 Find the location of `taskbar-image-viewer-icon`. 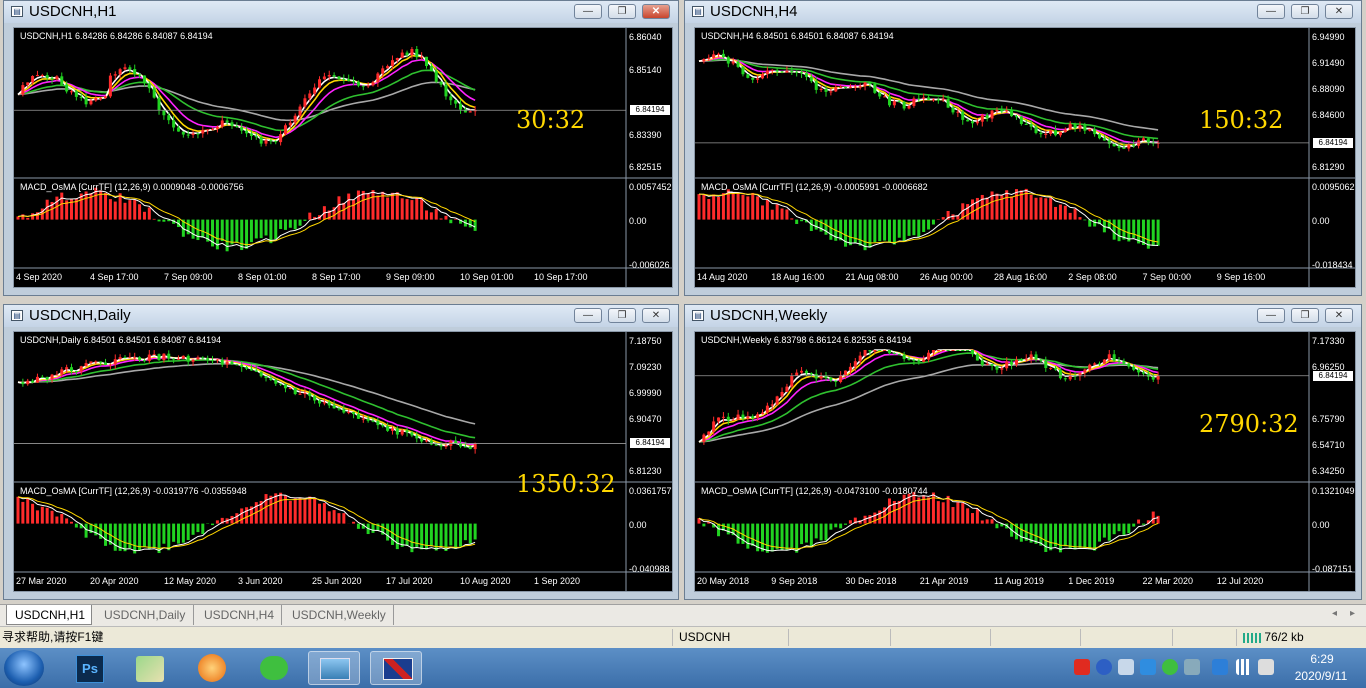

taskbar-image-viewer-icon is located at coordinates (334, 668).